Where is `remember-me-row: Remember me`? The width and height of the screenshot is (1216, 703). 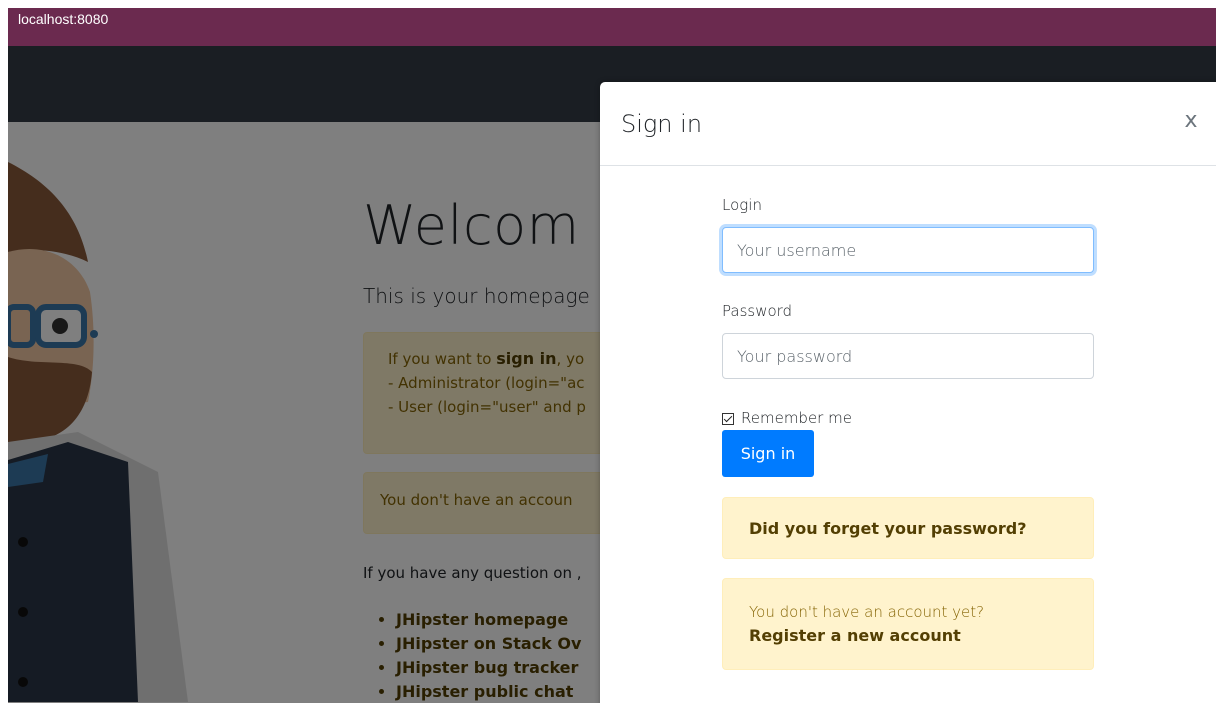 remember-me-row: Remember me is located at coordinates (787, 418).